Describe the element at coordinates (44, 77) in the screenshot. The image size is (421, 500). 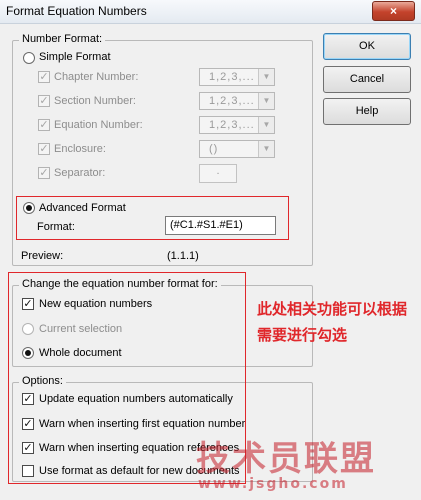
I see `chapter-number-checkbox: ✓` at that location.